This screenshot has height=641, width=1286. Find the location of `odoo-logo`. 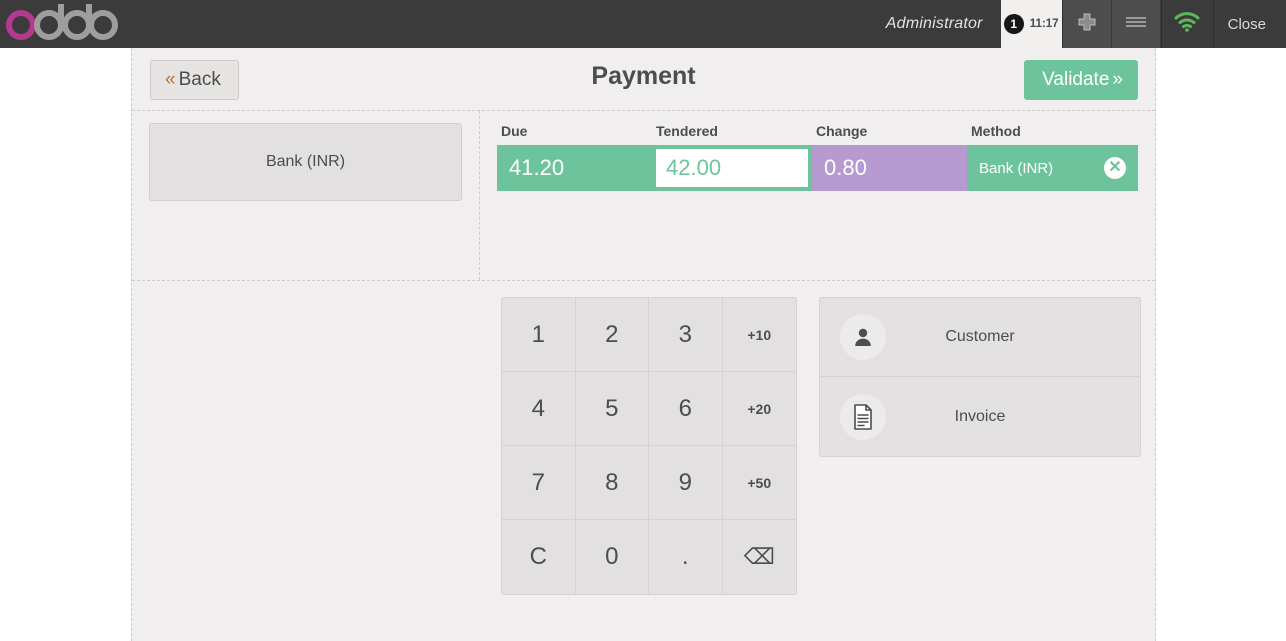

odoo-logo is located at coordinates (59, 24).